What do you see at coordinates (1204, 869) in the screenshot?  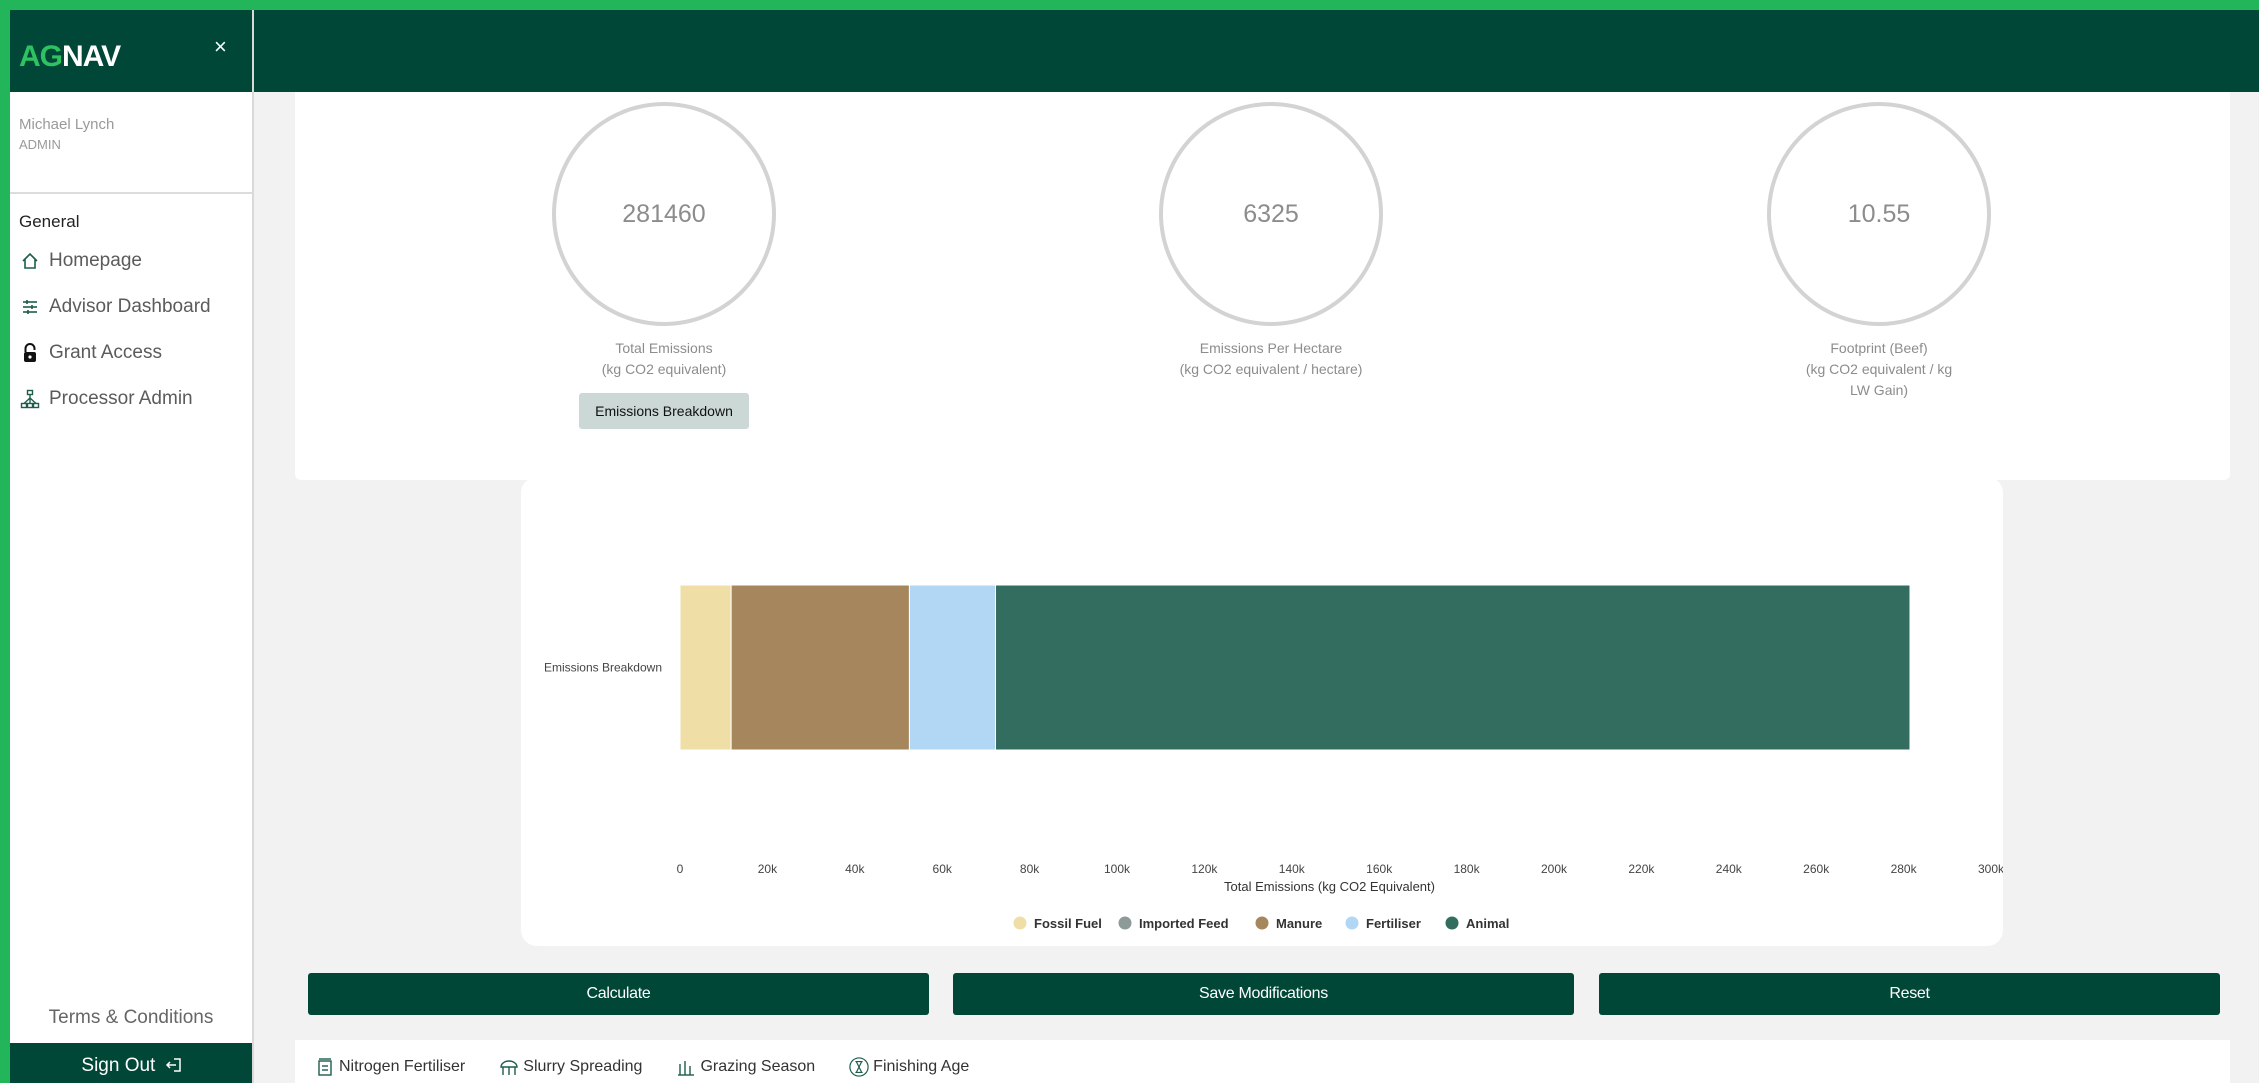 I see `x-tick-label: 120k` at bounding box center [1204, 869].